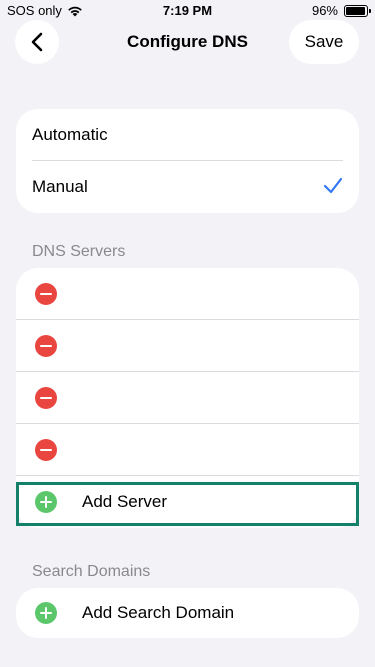 Image resolution: width=375 pixels, height=667 pixels. What do you see at coordinates (60, 186) in the screenshot?
I see `option-manual-label: Manual` at bounding box center [60, 186].